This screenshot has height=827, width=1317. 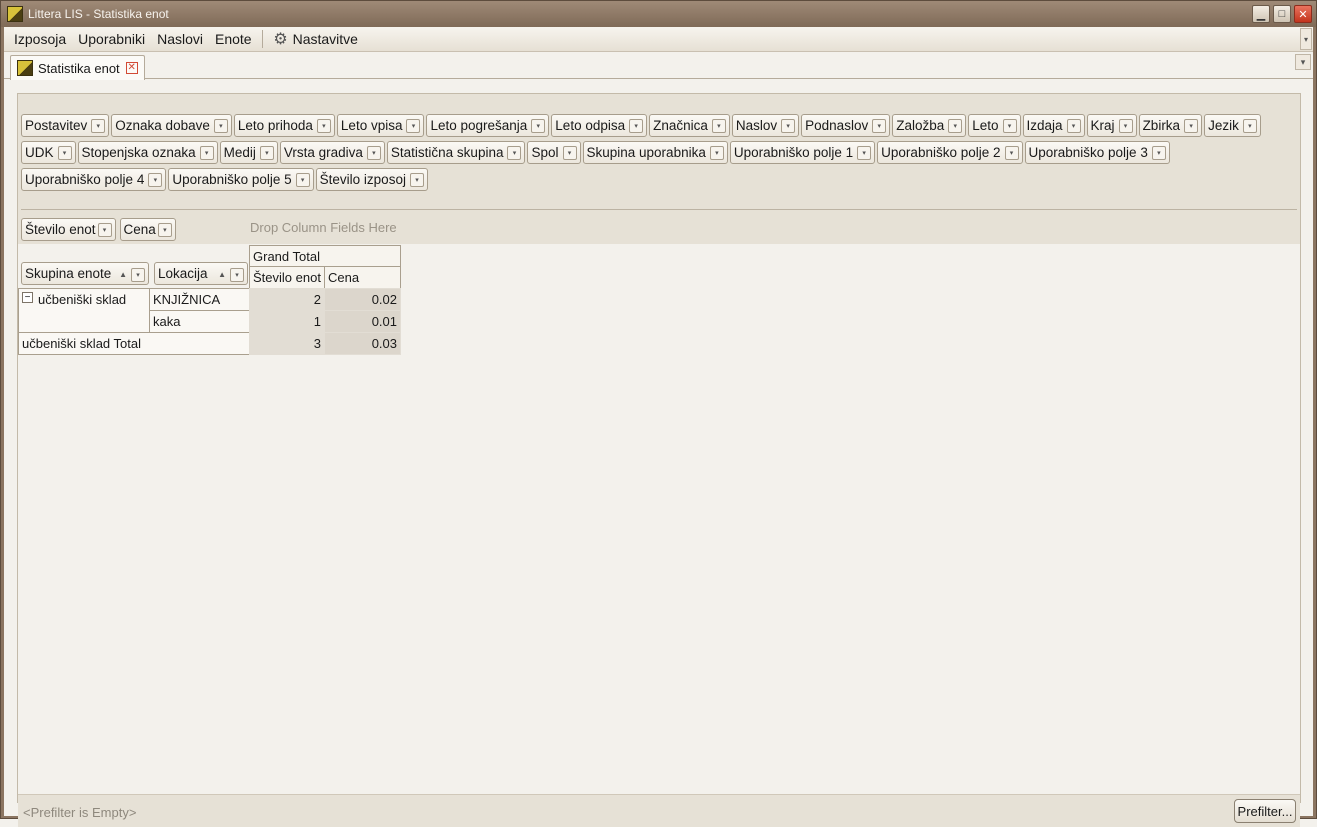 I want to click on field-podnaslov: Podnaslov ▾, so click(x=846, y=125).